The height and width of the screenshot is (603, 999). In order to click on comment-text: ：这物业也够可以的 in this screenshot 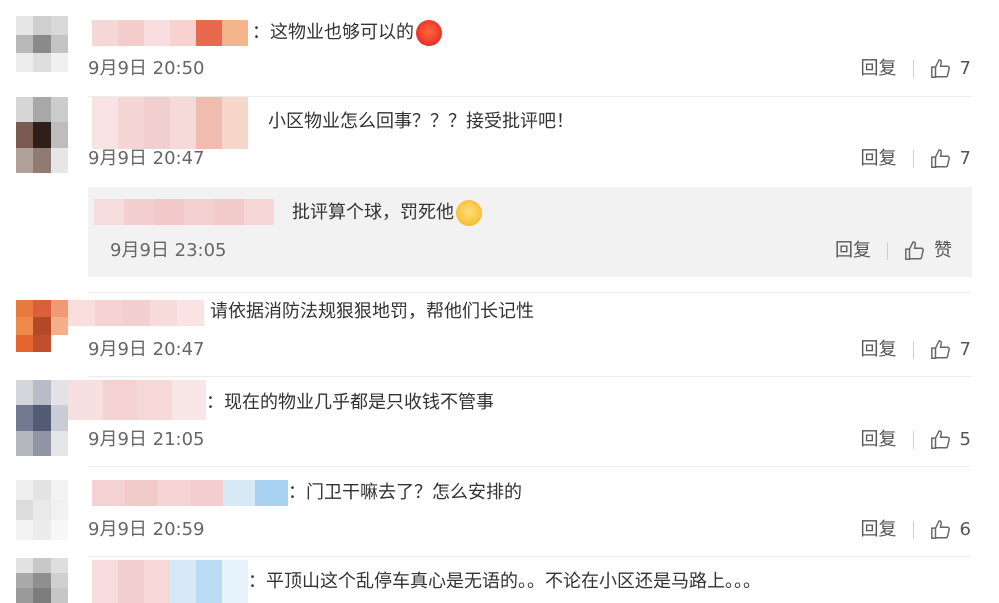, I will do `click(347, 33)`.